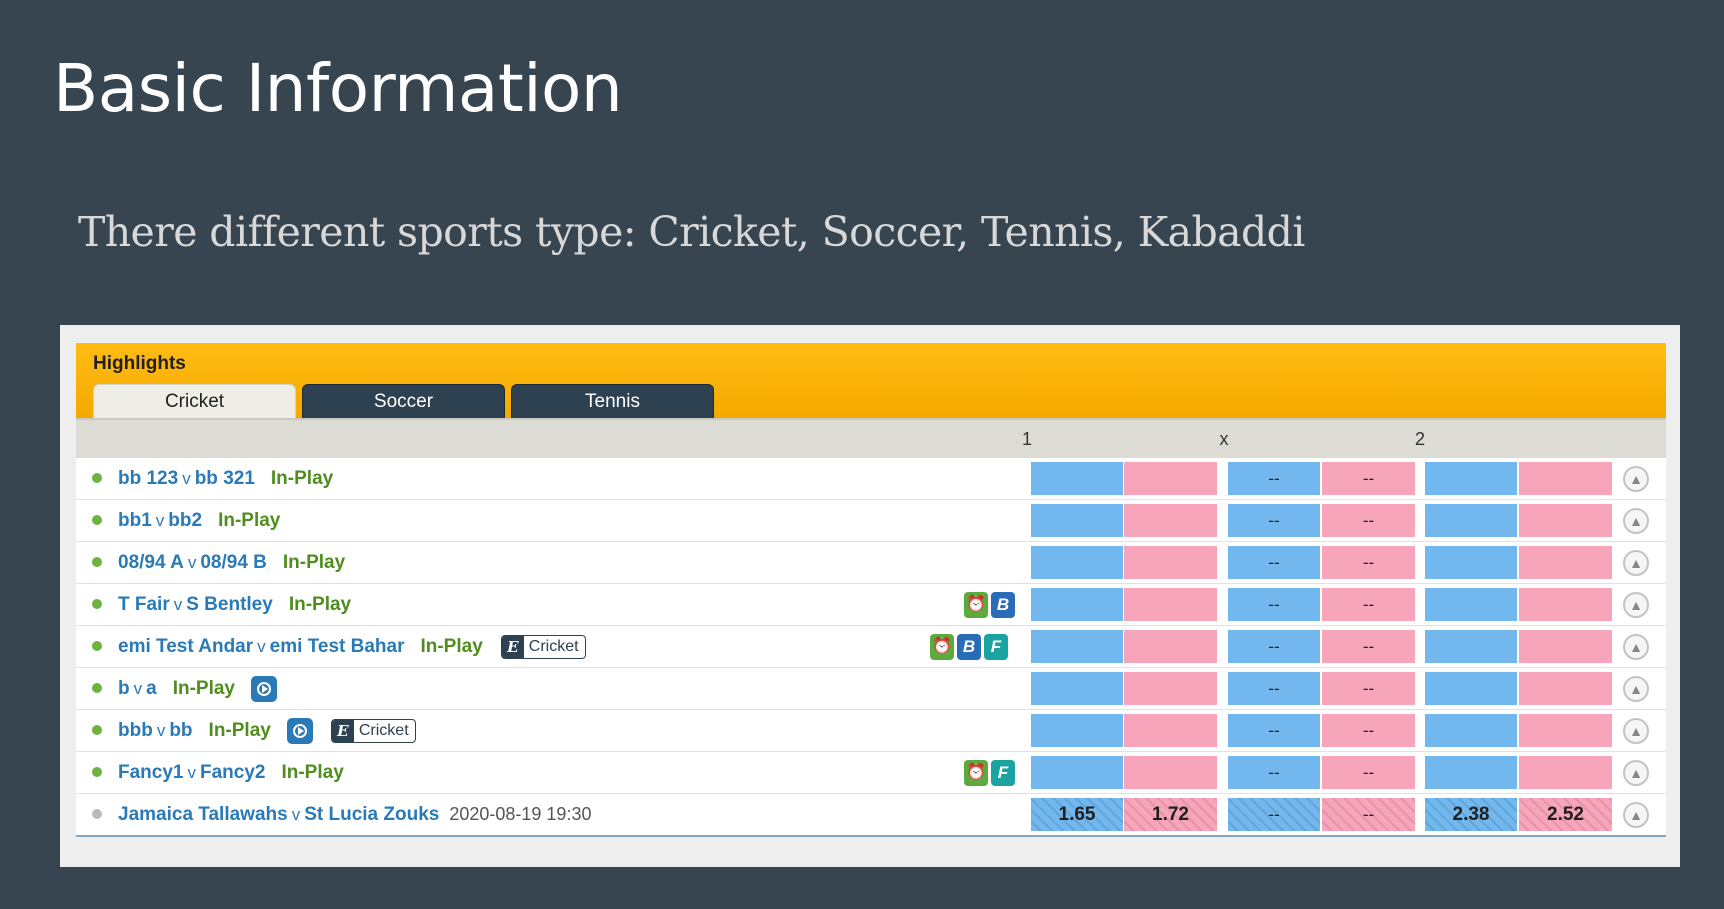  Describe the element at coordinates (871, 773) in the screenshot. I see `event-row: Fancy1 v Fancy2 In-Play ⏰ F -- -- ▲` at that location.